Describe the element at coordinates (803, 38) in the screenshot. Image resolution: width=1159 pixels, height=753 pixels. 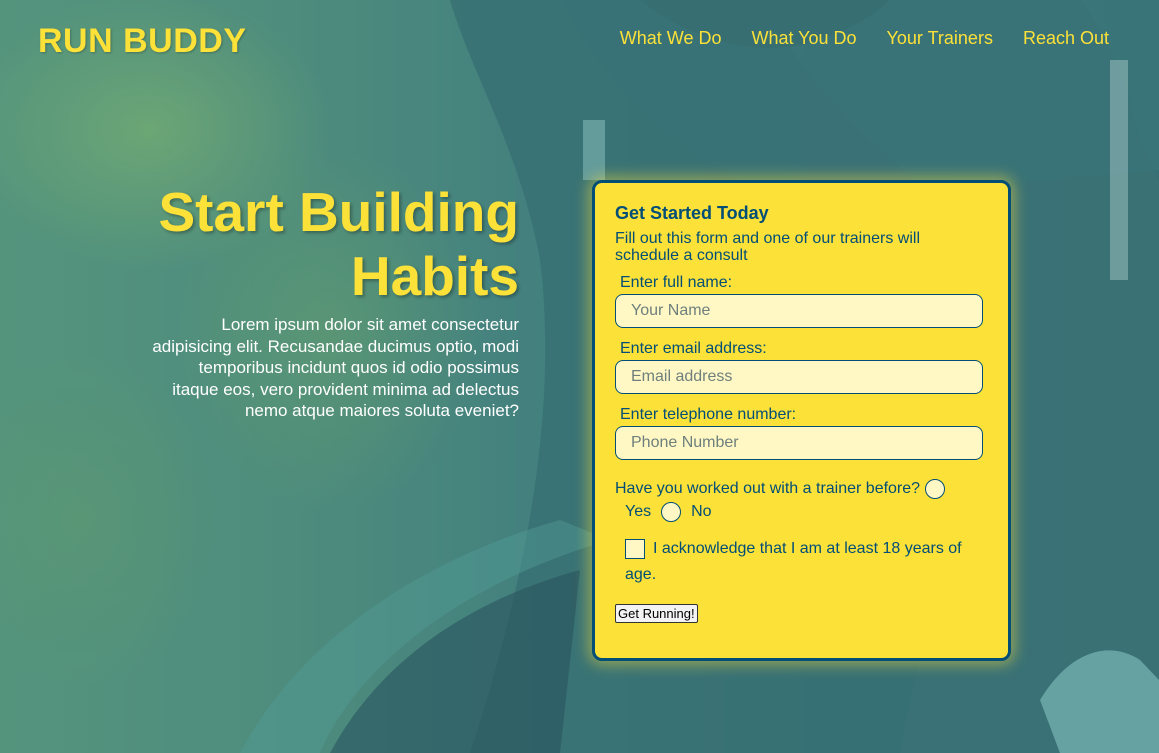
I see `nav-link-what-you-do: What You Do` at that location.